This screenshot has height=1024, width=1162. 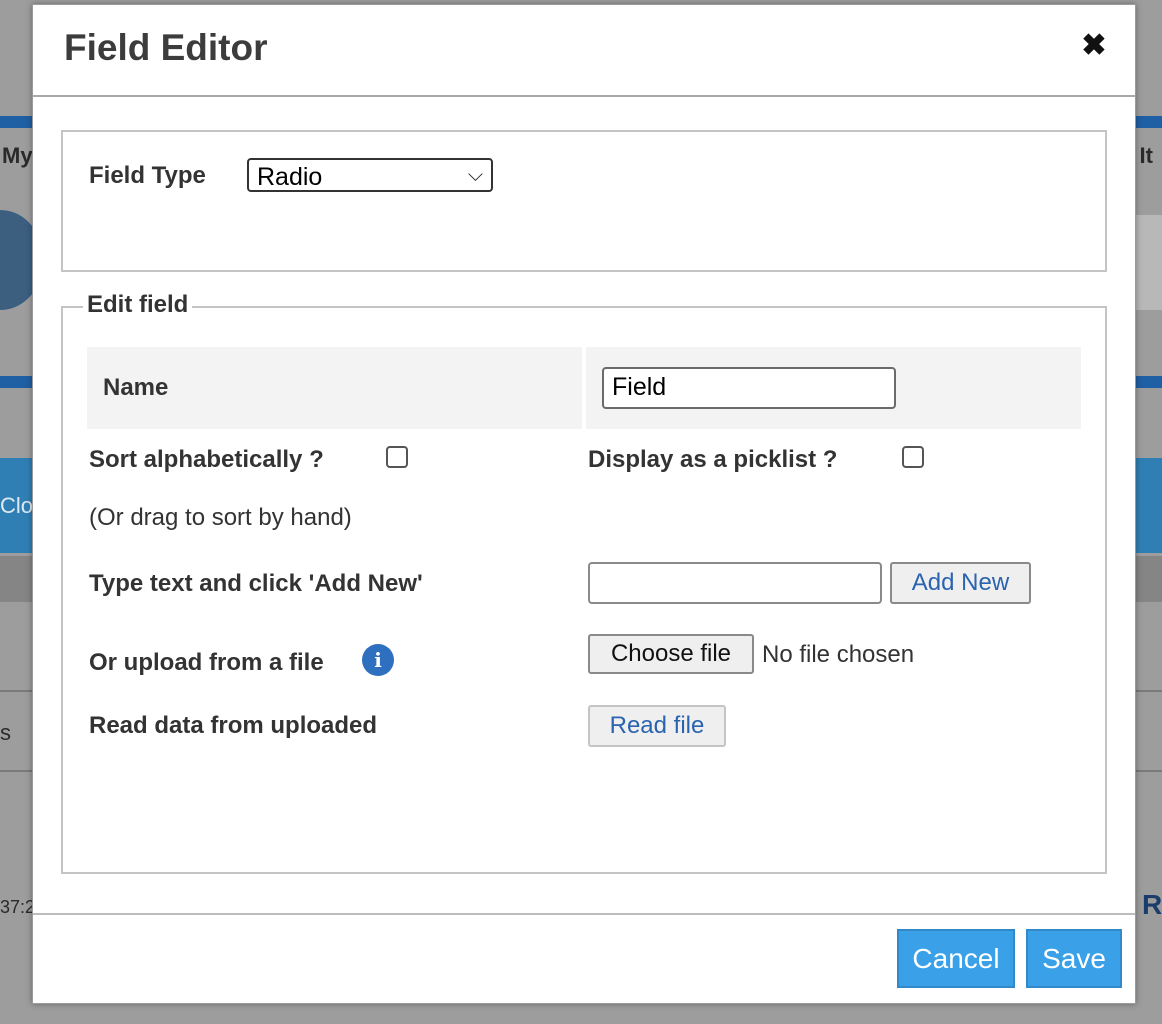 I want to click on add-new-input, so click(x=735, y=583).